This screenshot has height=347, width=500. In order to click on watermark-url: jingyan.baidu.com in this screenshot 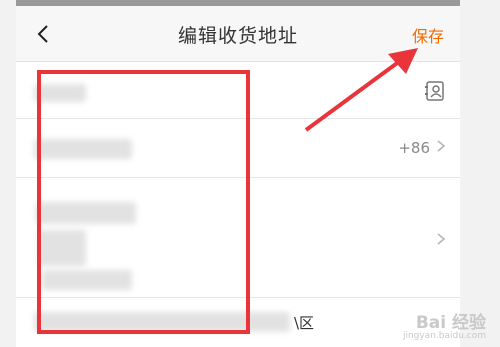, I will do `click(444, 336)`.